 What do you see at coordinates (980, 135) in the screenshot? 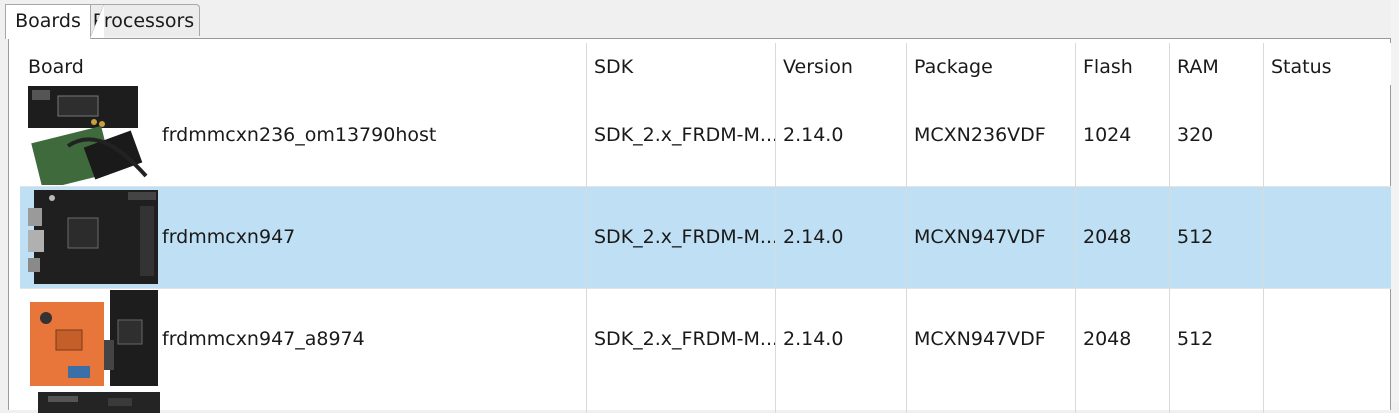
I see `package-cell: MCXN236VDF` at bounding box center [980, 135].